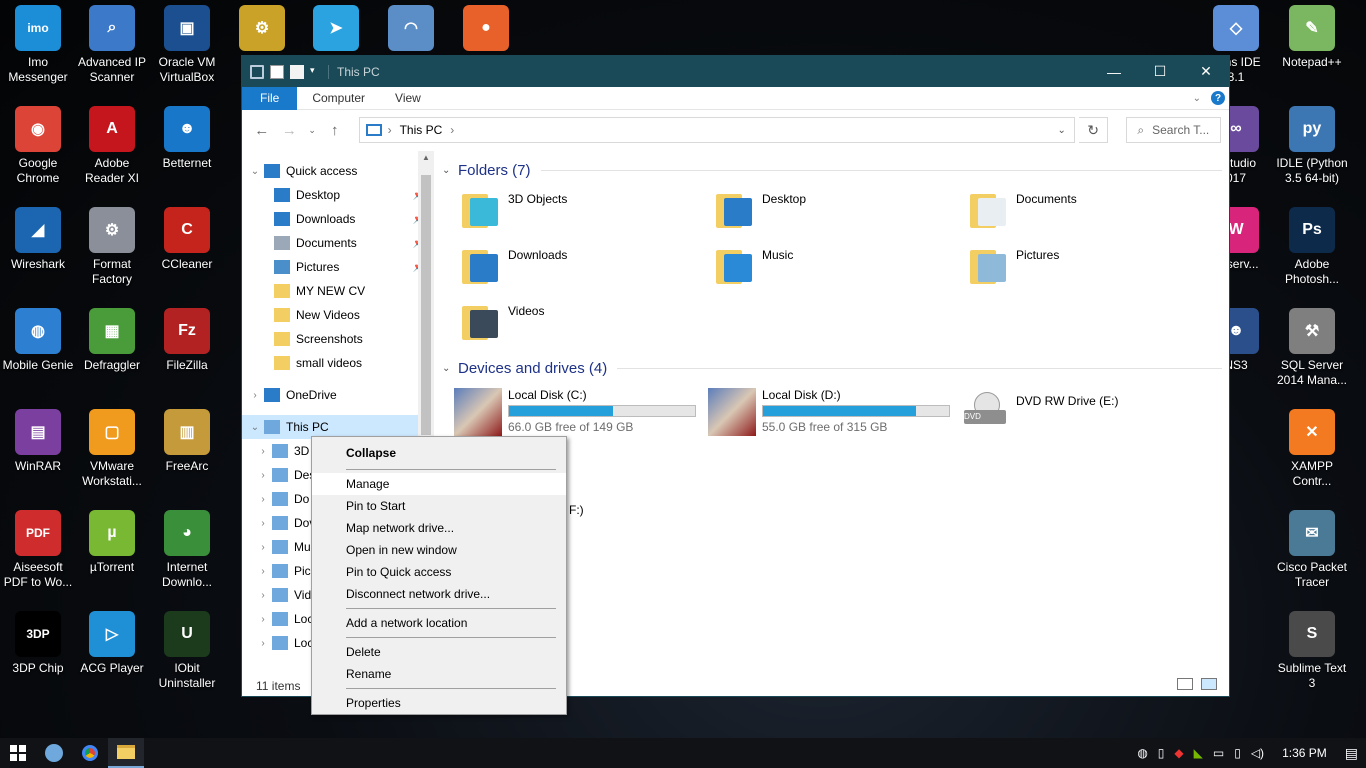 Image resolution: width=1366 pixels, height=768 pixels. I want to click on address-field: › This PC › ⌄, so click(716, 130).